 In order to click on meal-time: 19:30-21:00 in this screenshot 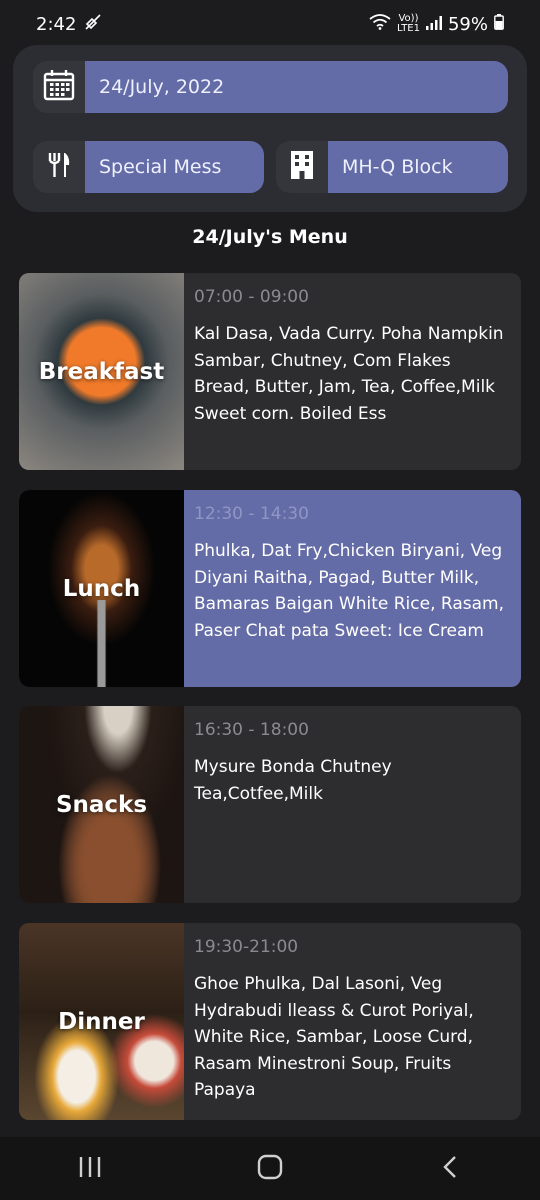, I will do `click(246, 947)`.